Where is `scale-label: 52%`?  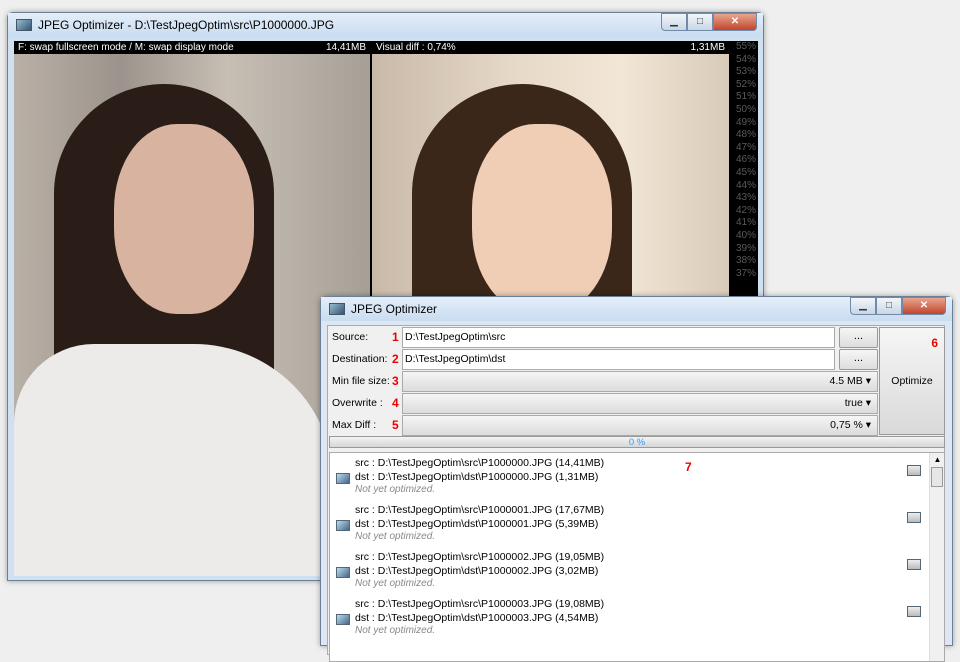 scale-label: 52% is located at coordinates (745, 84).